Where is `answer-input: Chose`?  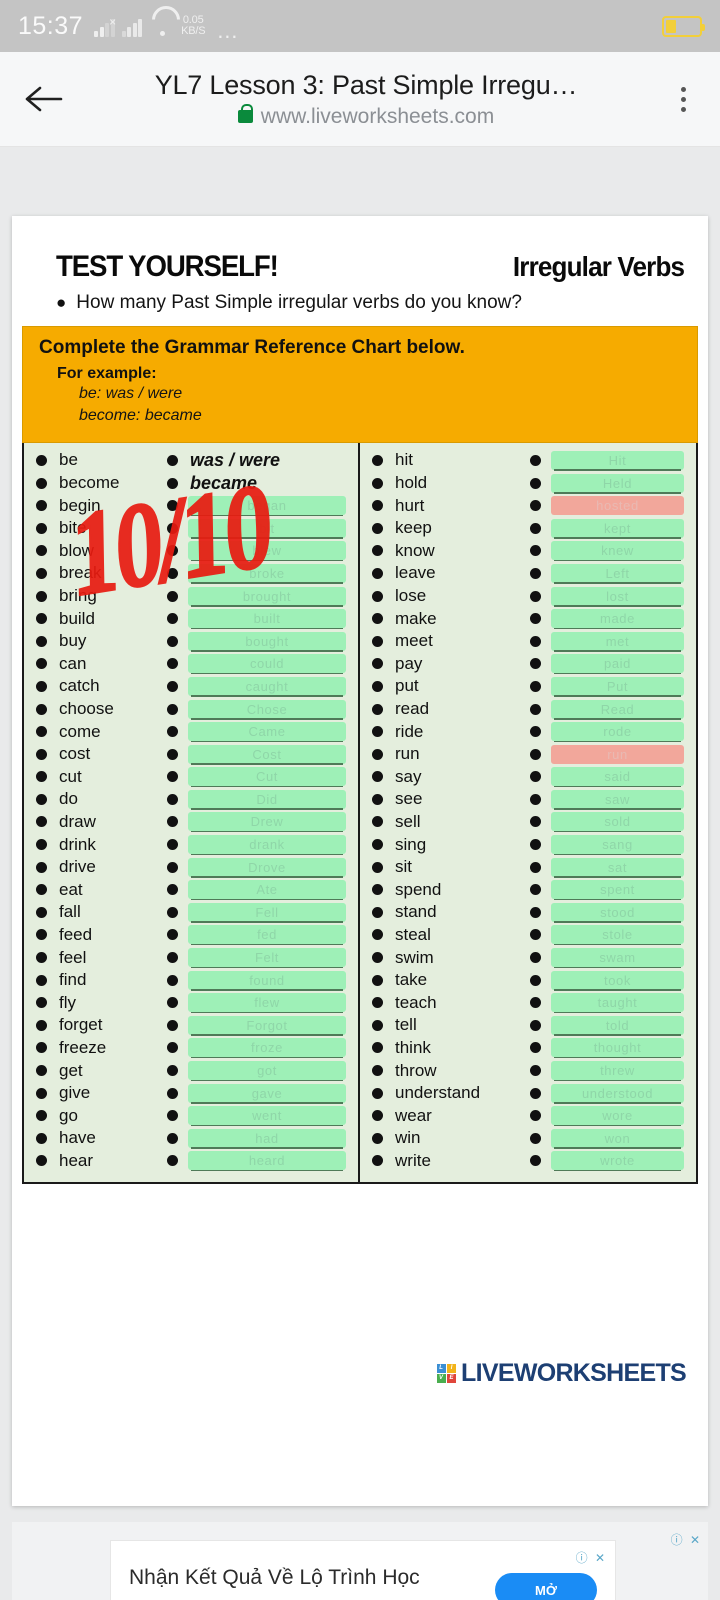
answer-input: Chose is located at coordinates (267, 709).